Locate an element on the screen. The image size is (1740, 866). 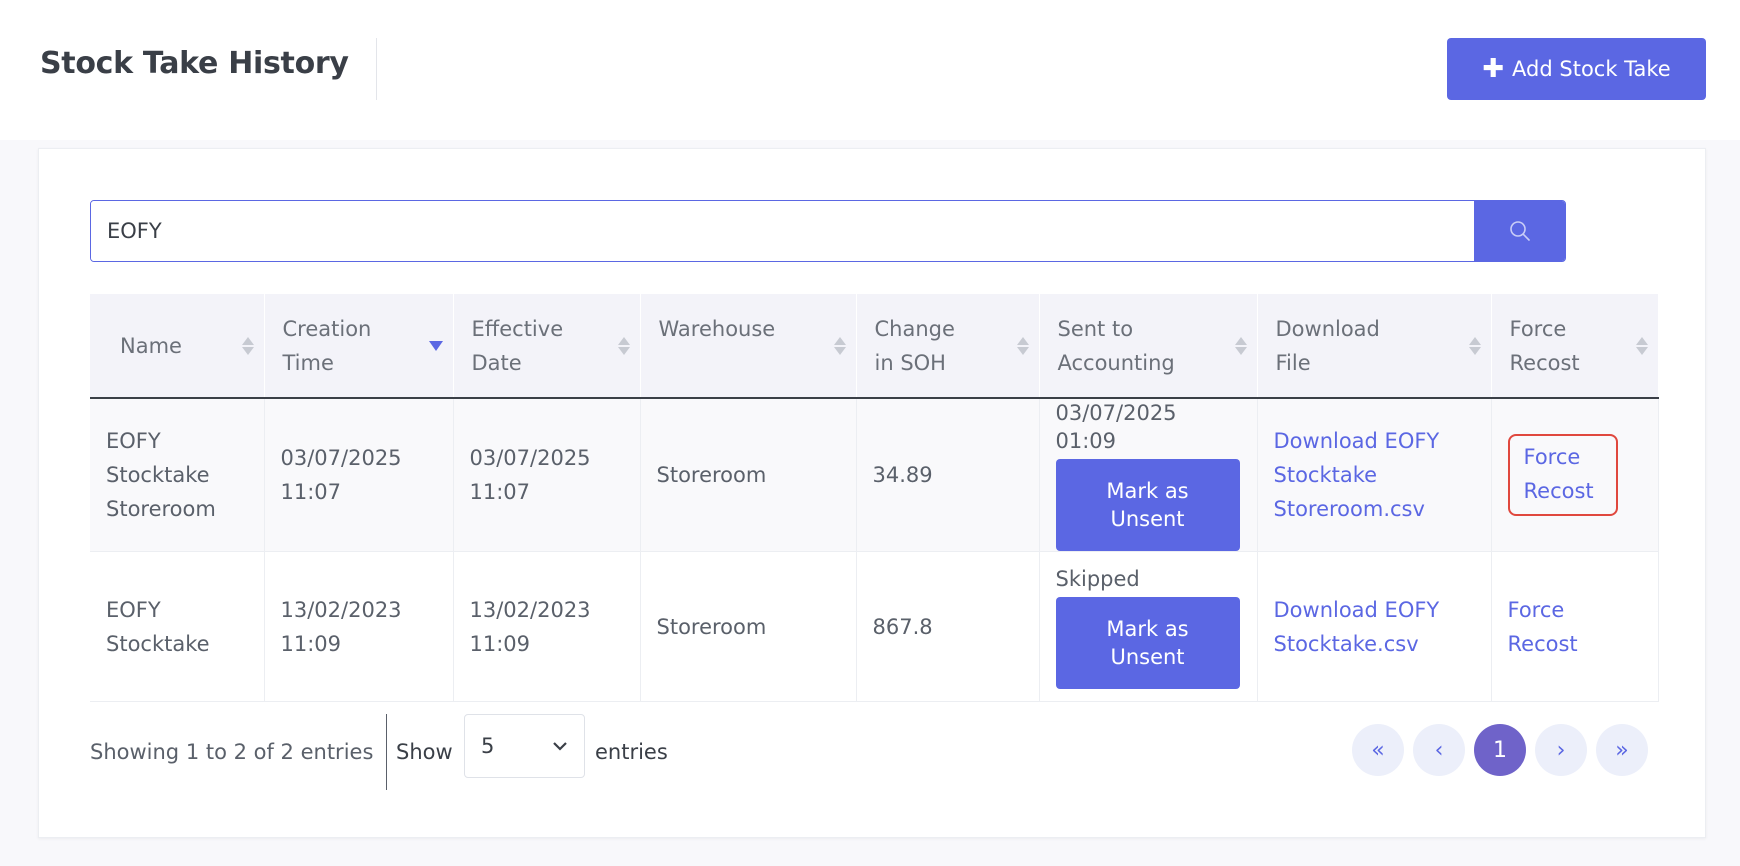
cell-effective-date: 13/02/2023 11:09 is located at coordinates (546, 626).